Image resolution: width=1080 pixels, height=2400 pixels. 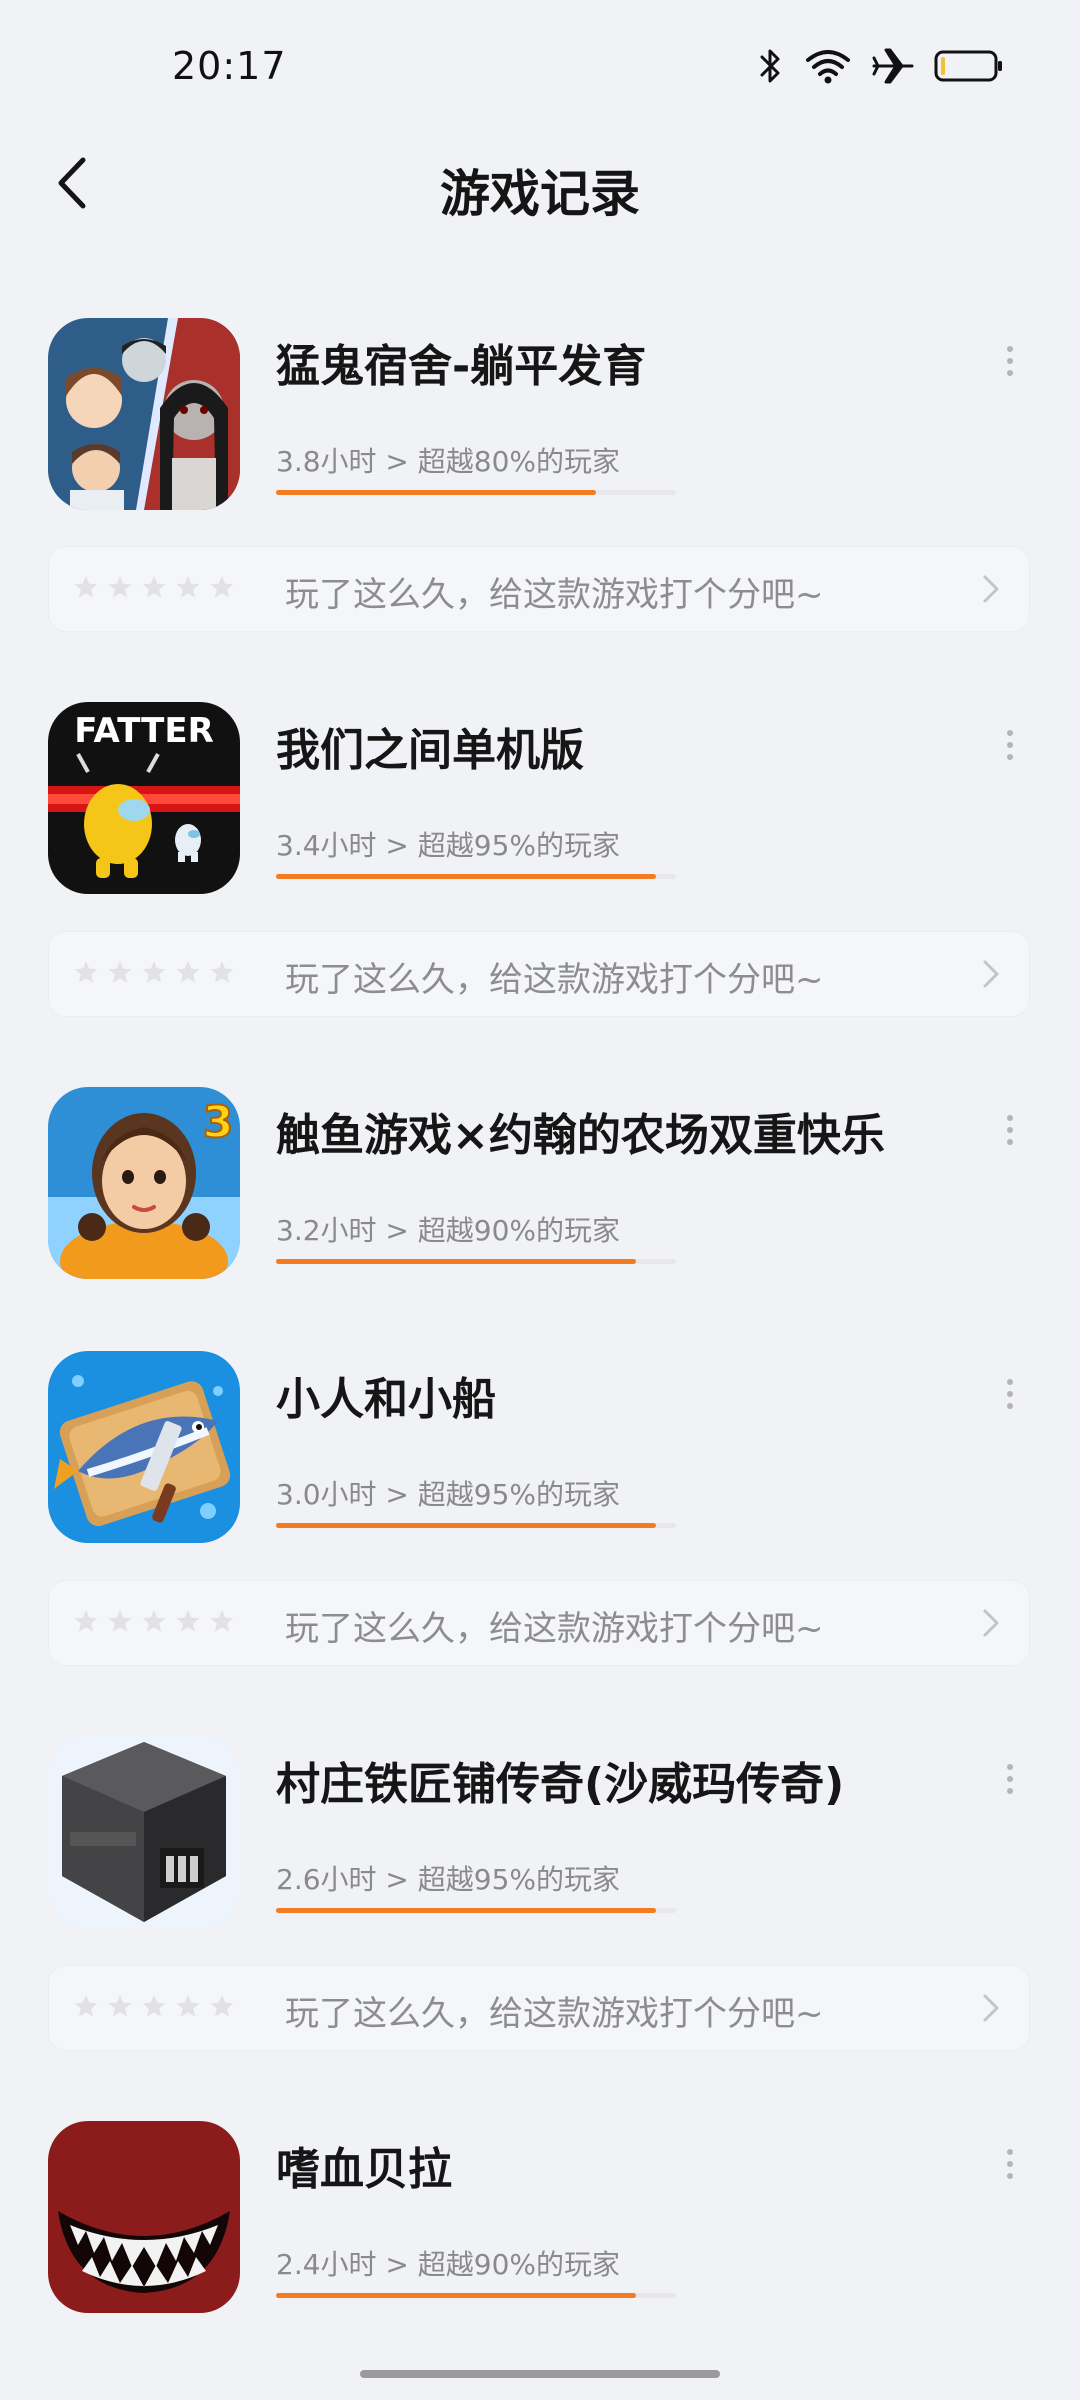 I want to click on game-name: 猛鬼宿舍-躺平发育, so click(x=461, y=366).